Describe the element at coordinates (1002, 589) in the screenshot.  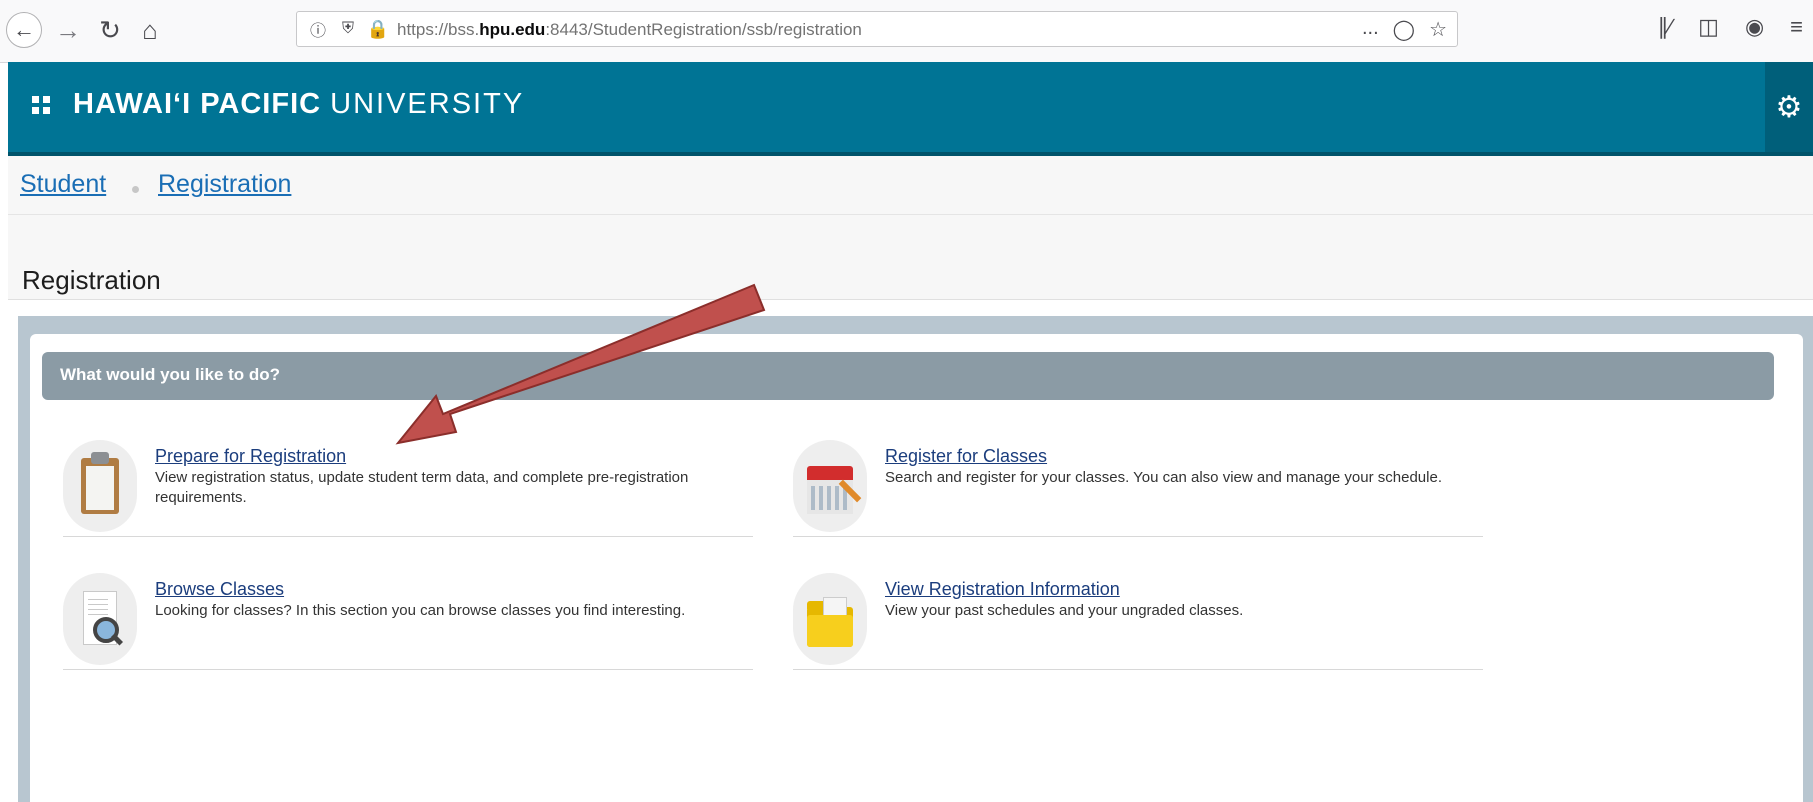
I see `view-registration-info-link: View Registration Information` at that location.